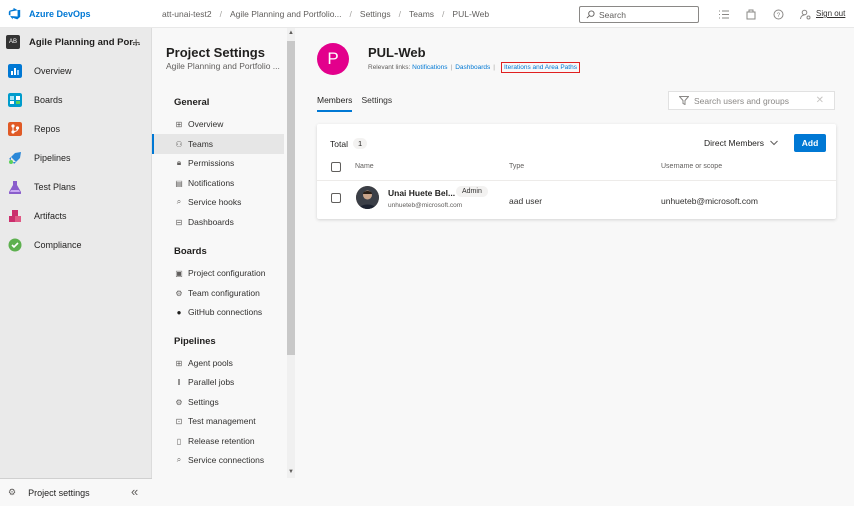  I want to click on nav-item-test-plans: Test Plans, so click(75, 186).